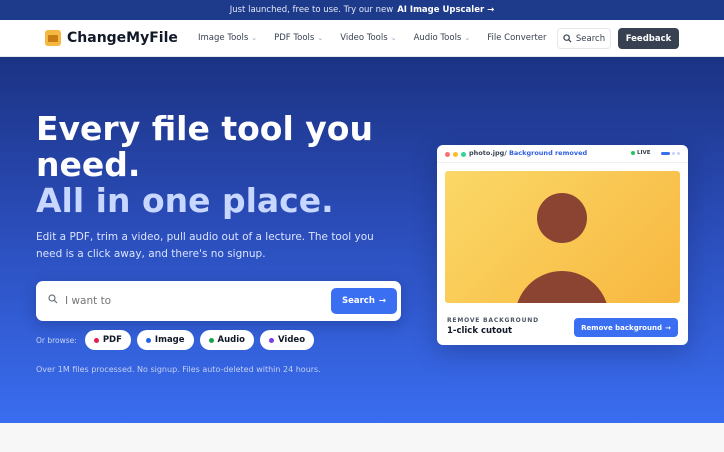 The width and height of the screenshot is (724, 452). I want to click on card-titlebar: photo.jpg/ Background removed LIVE, so click(562, 154).